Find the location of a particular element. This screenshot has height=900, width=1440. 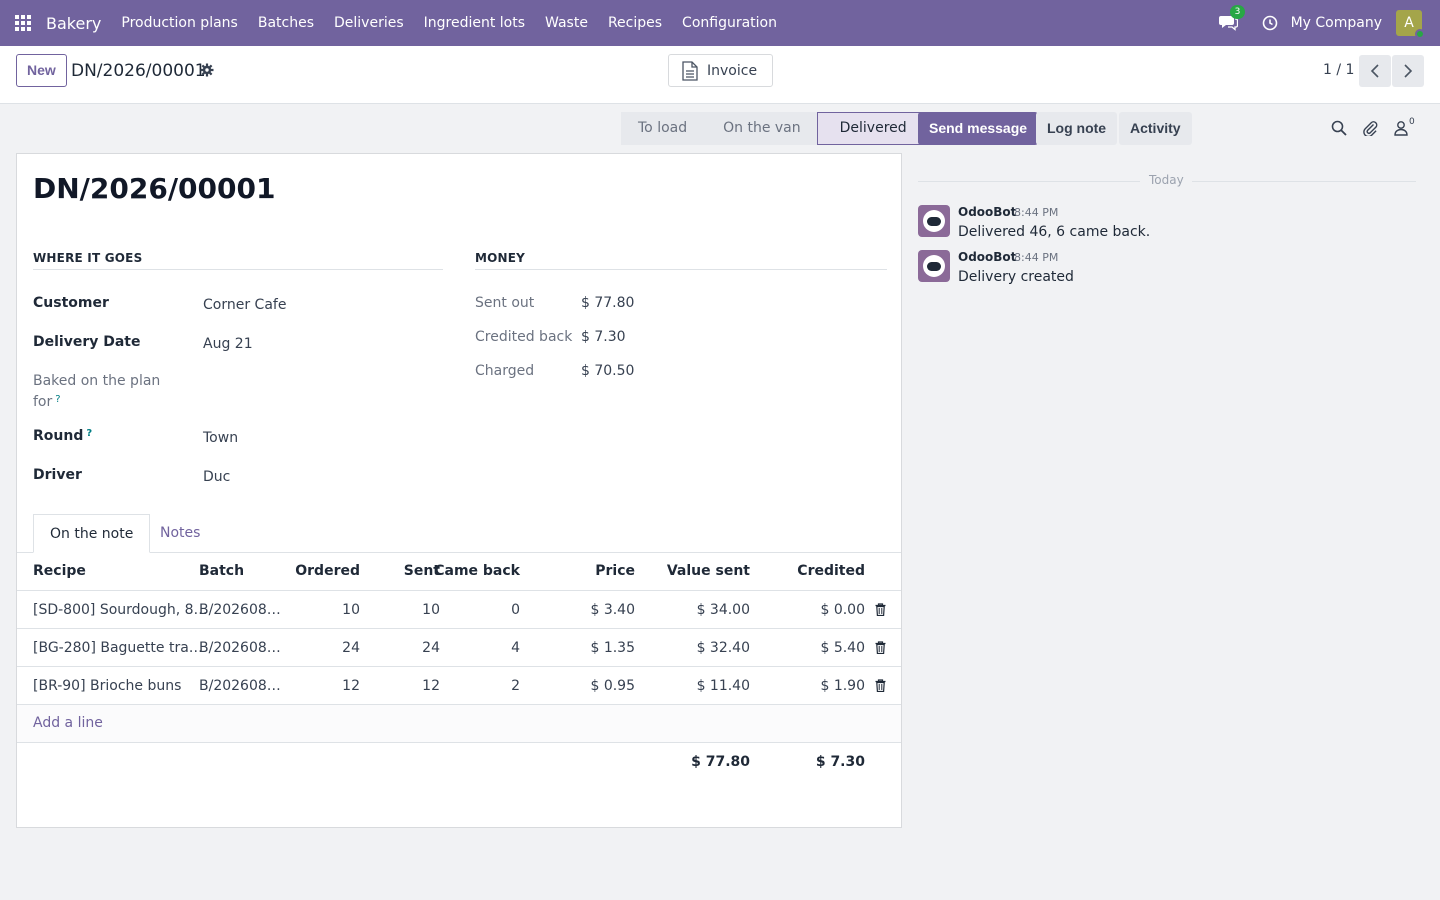

app-grid-icon is located at coordinates (23, 23).